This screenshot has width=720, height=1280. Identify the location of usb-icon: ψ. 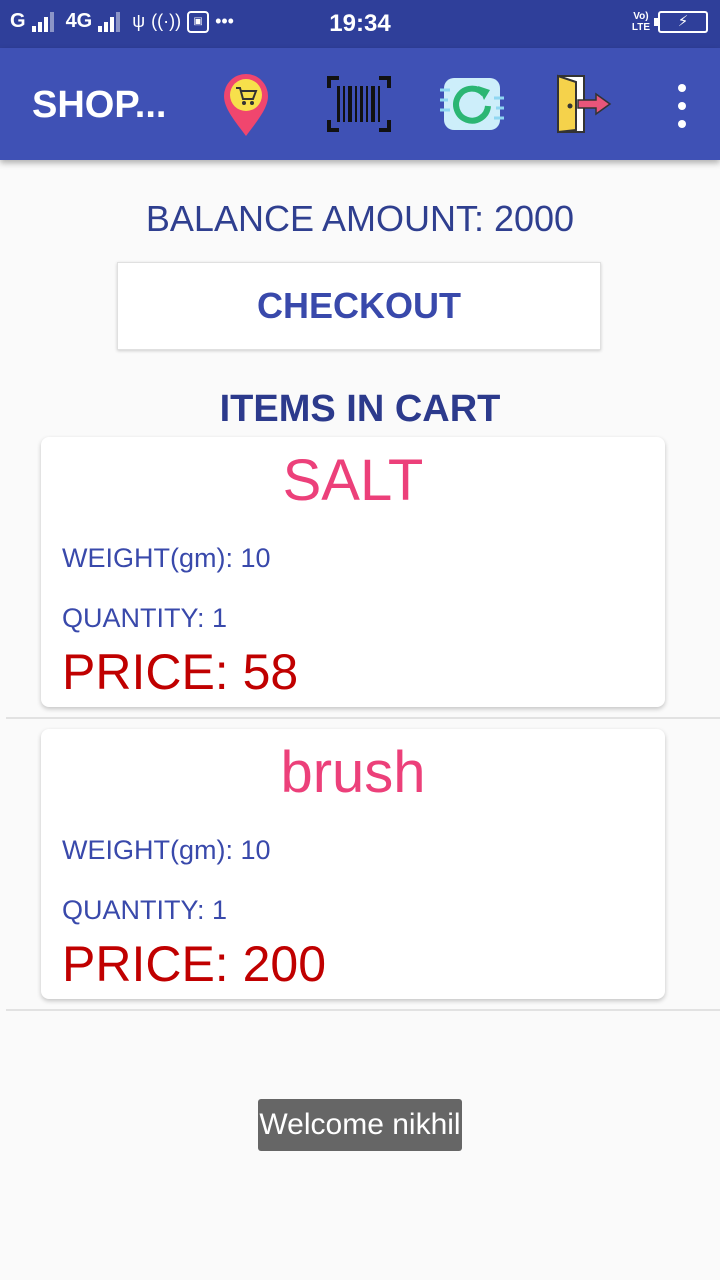
(139, 21).